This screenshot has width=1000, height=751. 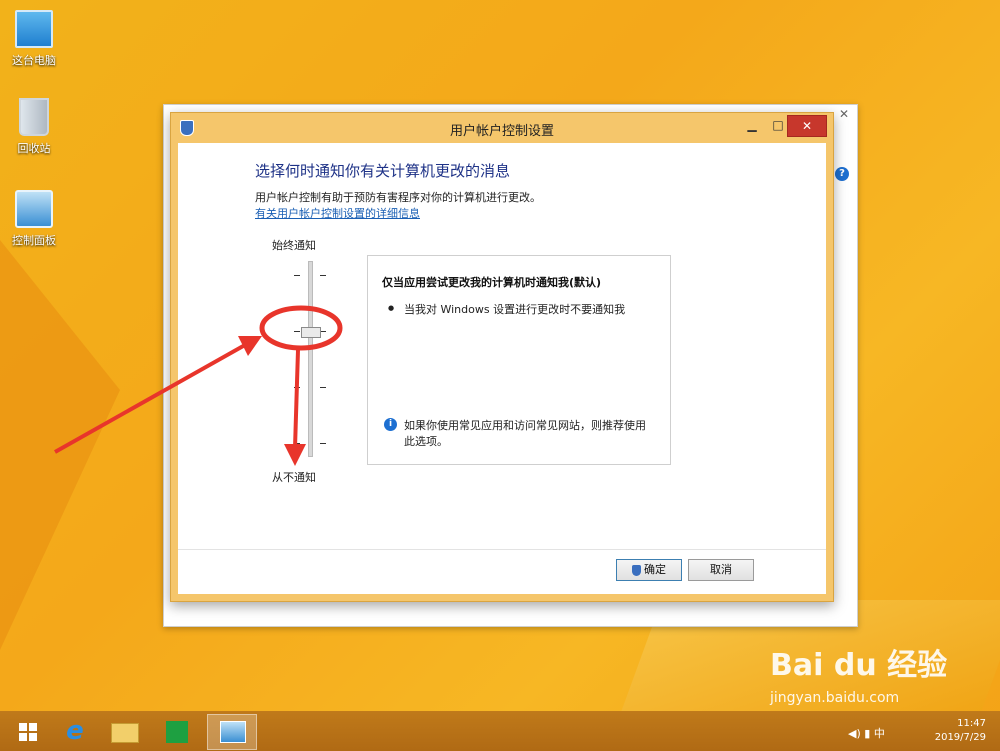 What do you see at coordinates (150, 398) in the screenshot?
I see `pointer-arrow-line` at bounding box center [150, 398].